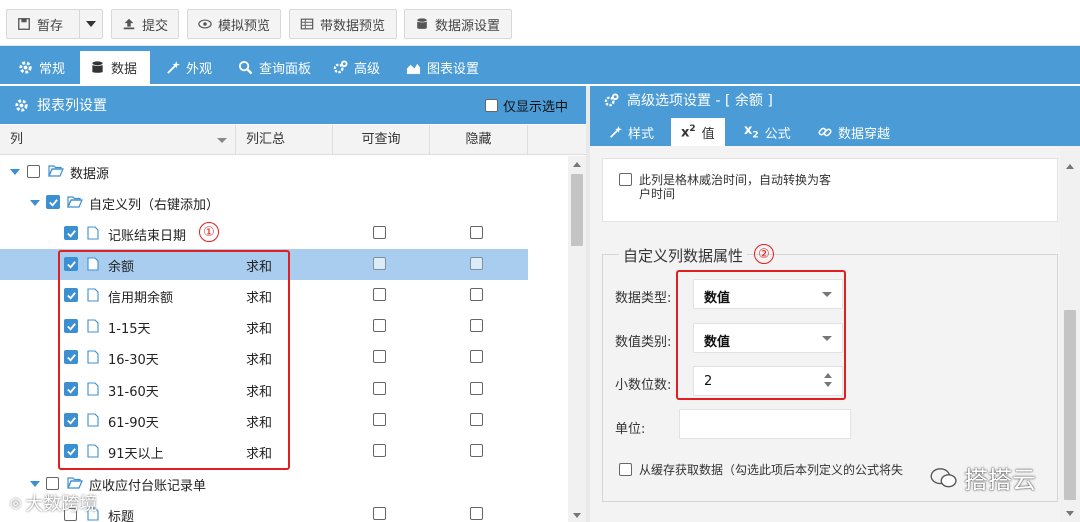 Image resolution: width=1080 pixels, height=522 pixels. I want to click on unit-input, so click(765, 424).